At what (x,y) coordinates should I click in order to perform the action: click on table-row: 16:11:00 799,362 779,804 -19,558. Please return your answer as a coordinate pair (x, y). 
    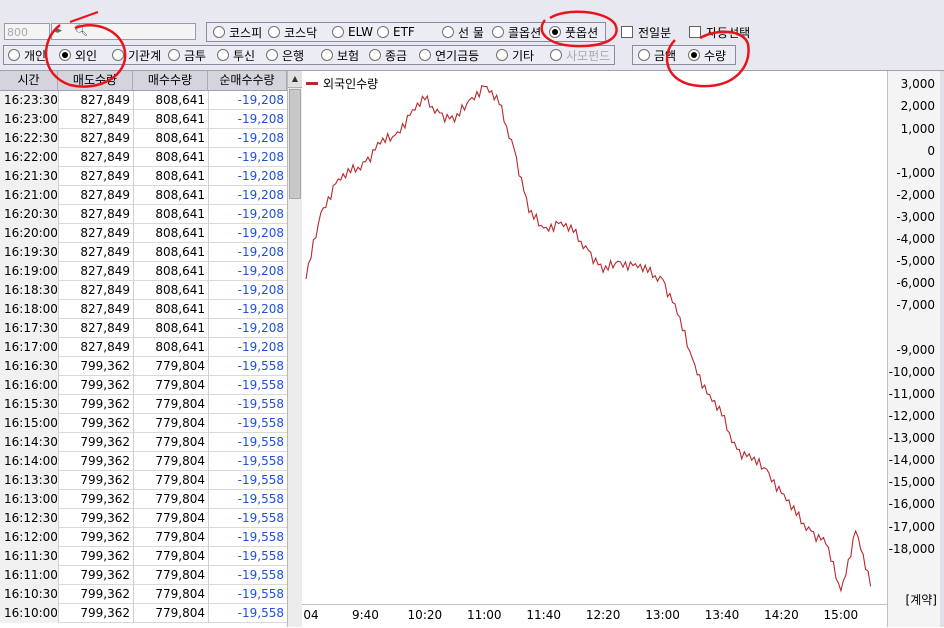
    Looking at the image, I should click on (143, 575).